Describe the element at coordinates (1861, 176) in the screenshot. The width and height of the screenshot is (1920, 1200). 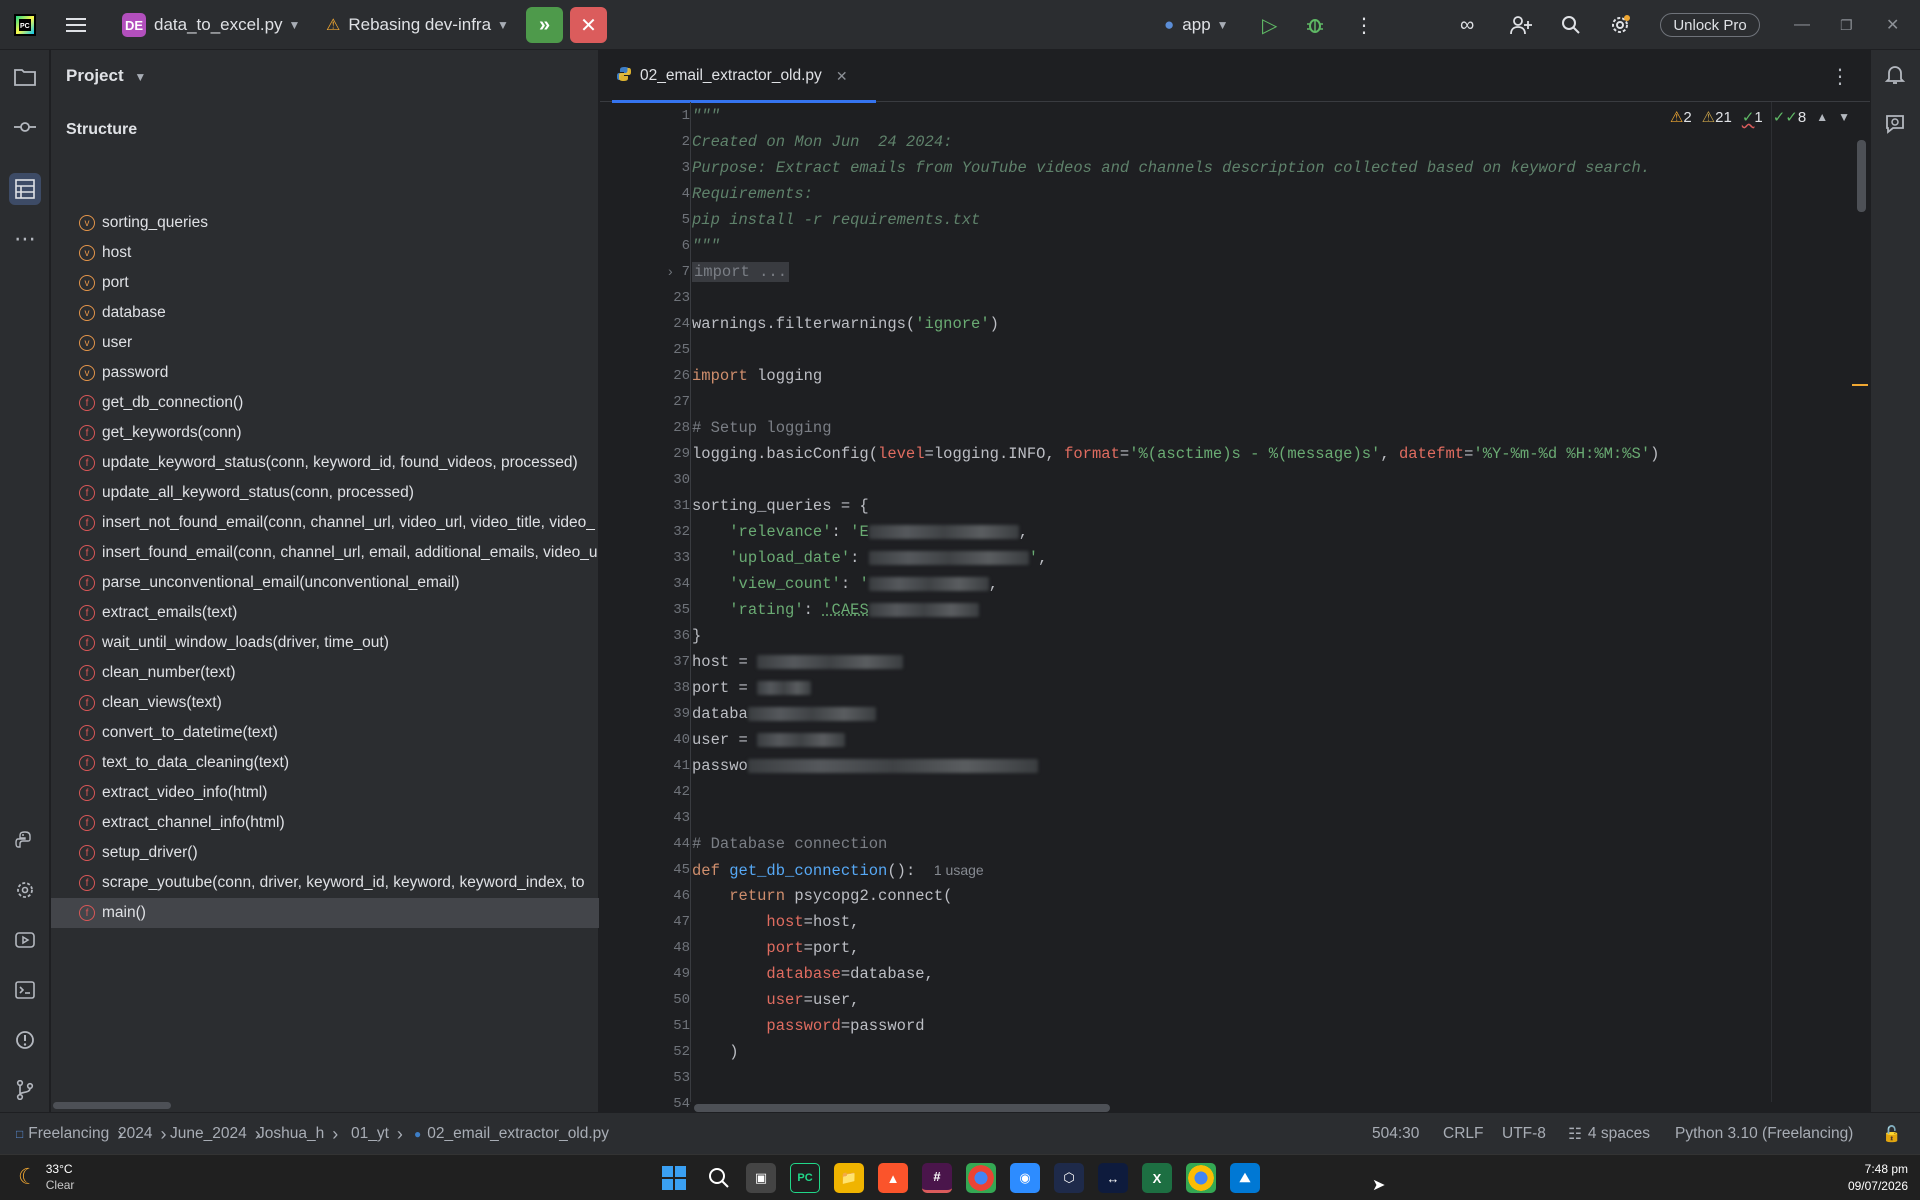
I see `vertical-scrollbar` at that location.